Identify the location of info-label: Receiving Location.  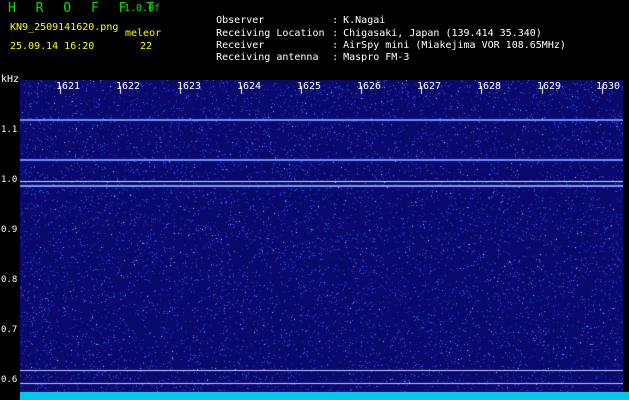
(270, 33).